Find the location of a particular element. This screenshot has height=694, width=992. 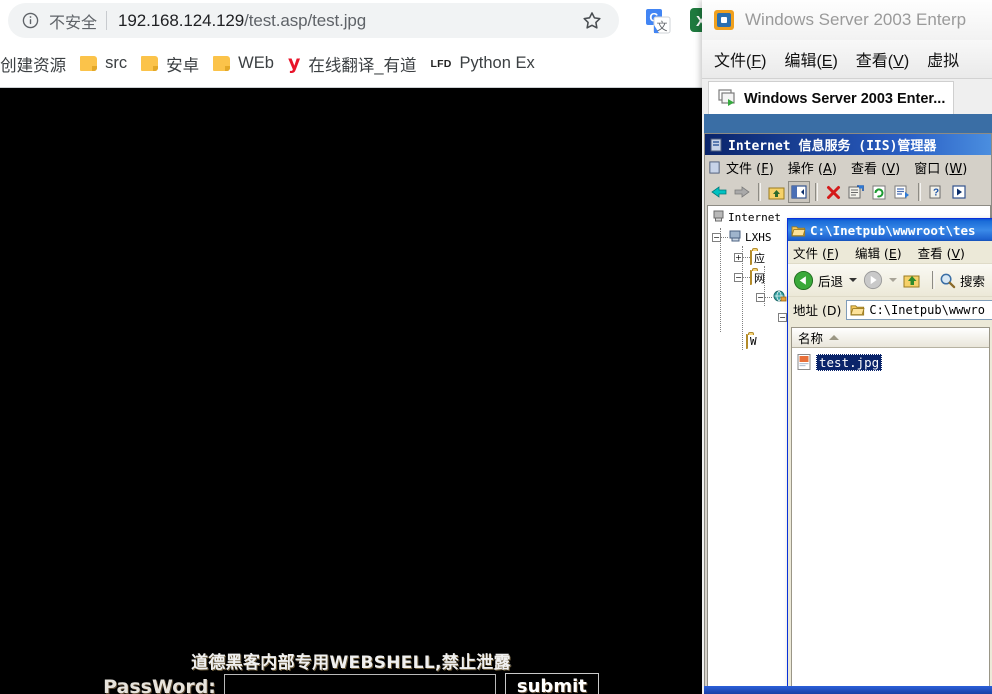

bookmark-item-android: 安卓 is located at coordinates (170, 64).